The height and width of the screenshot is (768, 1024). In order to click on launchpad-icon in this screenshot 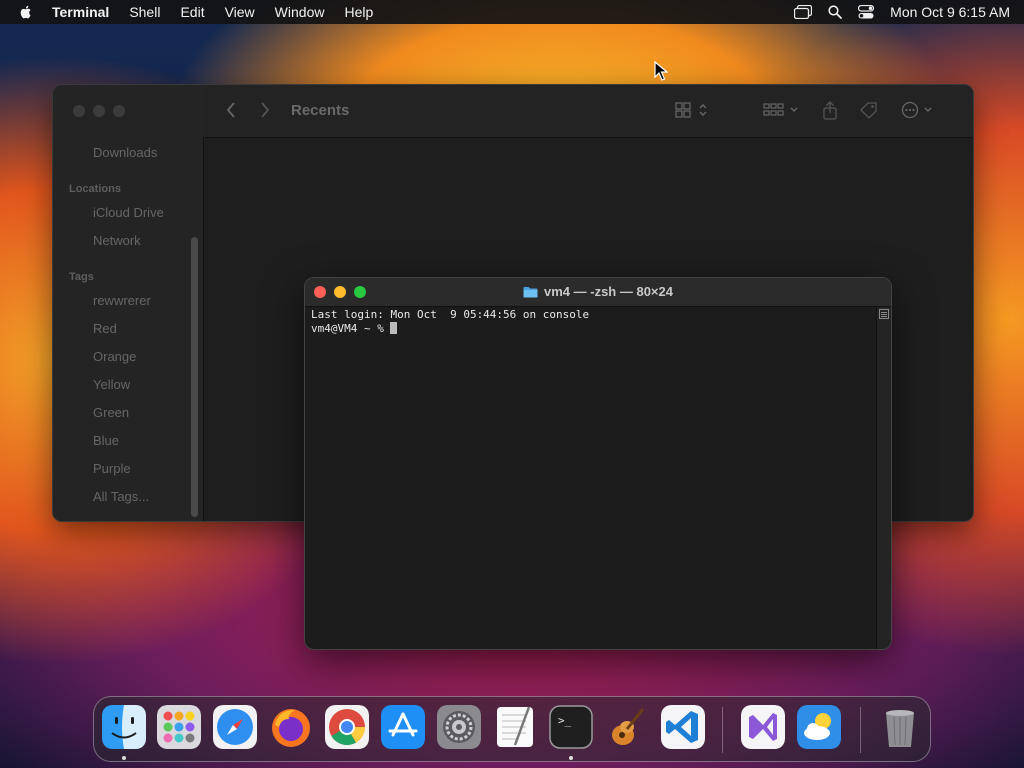, I will do `click(179, 727)`.